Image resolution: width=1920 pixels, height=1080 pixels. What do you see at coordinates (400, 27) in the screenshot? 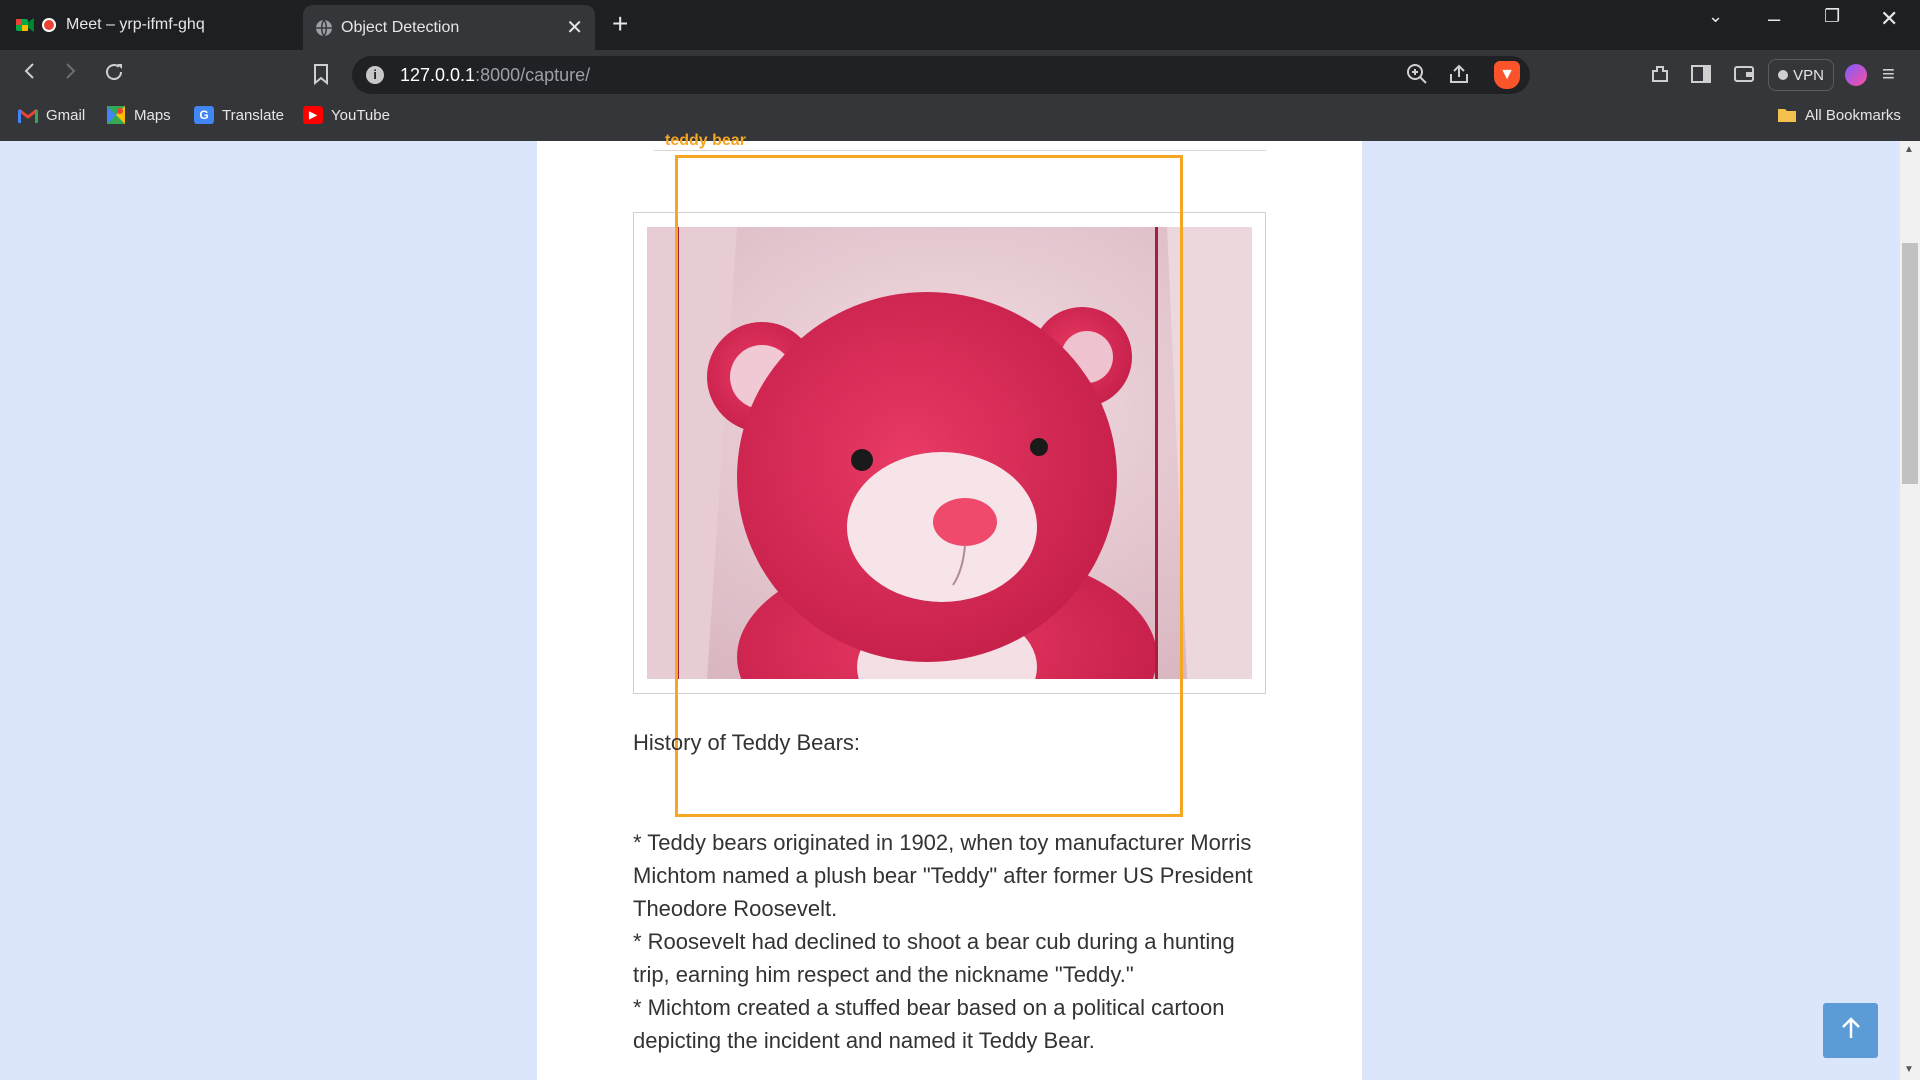
I see `tab-title: Object Detection` at bounding box center [400, 27].